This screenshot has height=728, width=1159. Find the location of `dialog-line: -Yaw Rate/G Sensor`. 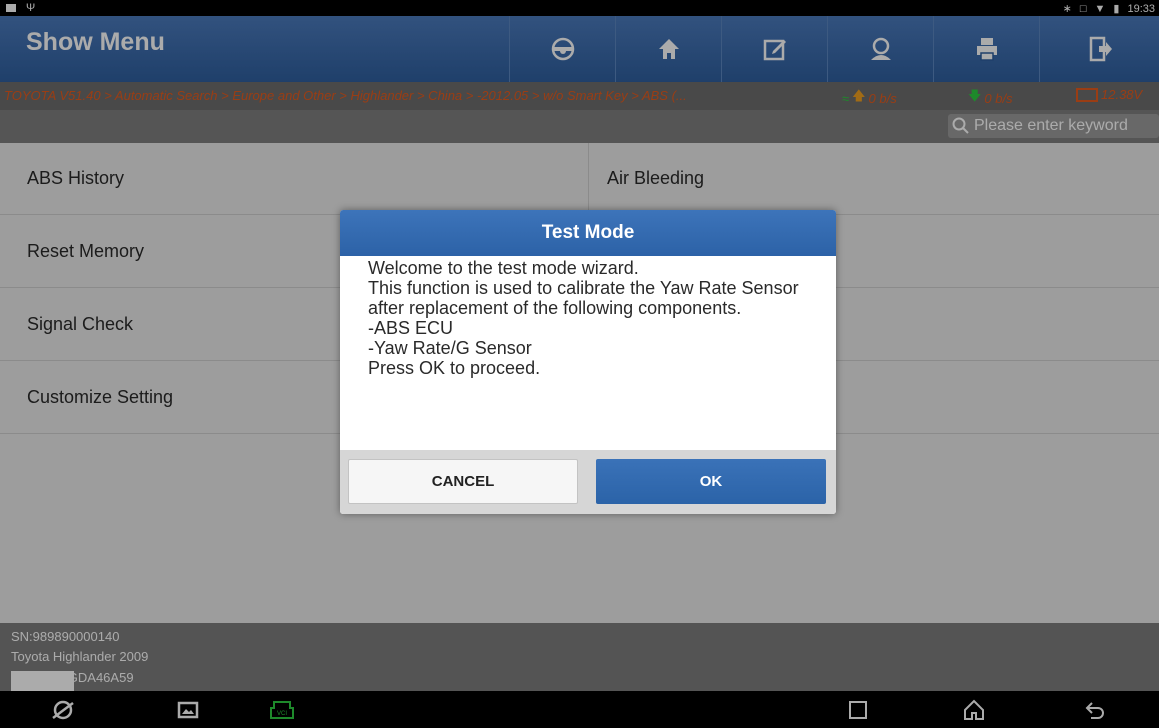

dialog-line: -Yaw Rate/G Sensor is located at coordinates (450, 348).